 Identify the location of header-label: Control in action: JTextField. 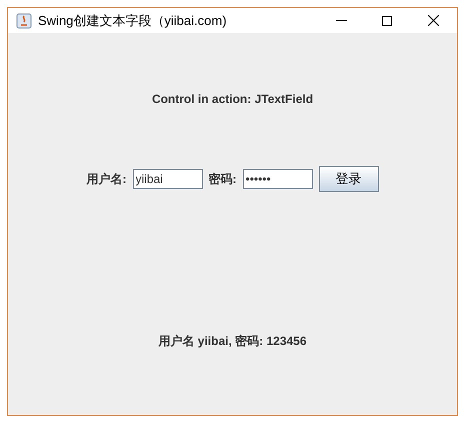
(233, 99).